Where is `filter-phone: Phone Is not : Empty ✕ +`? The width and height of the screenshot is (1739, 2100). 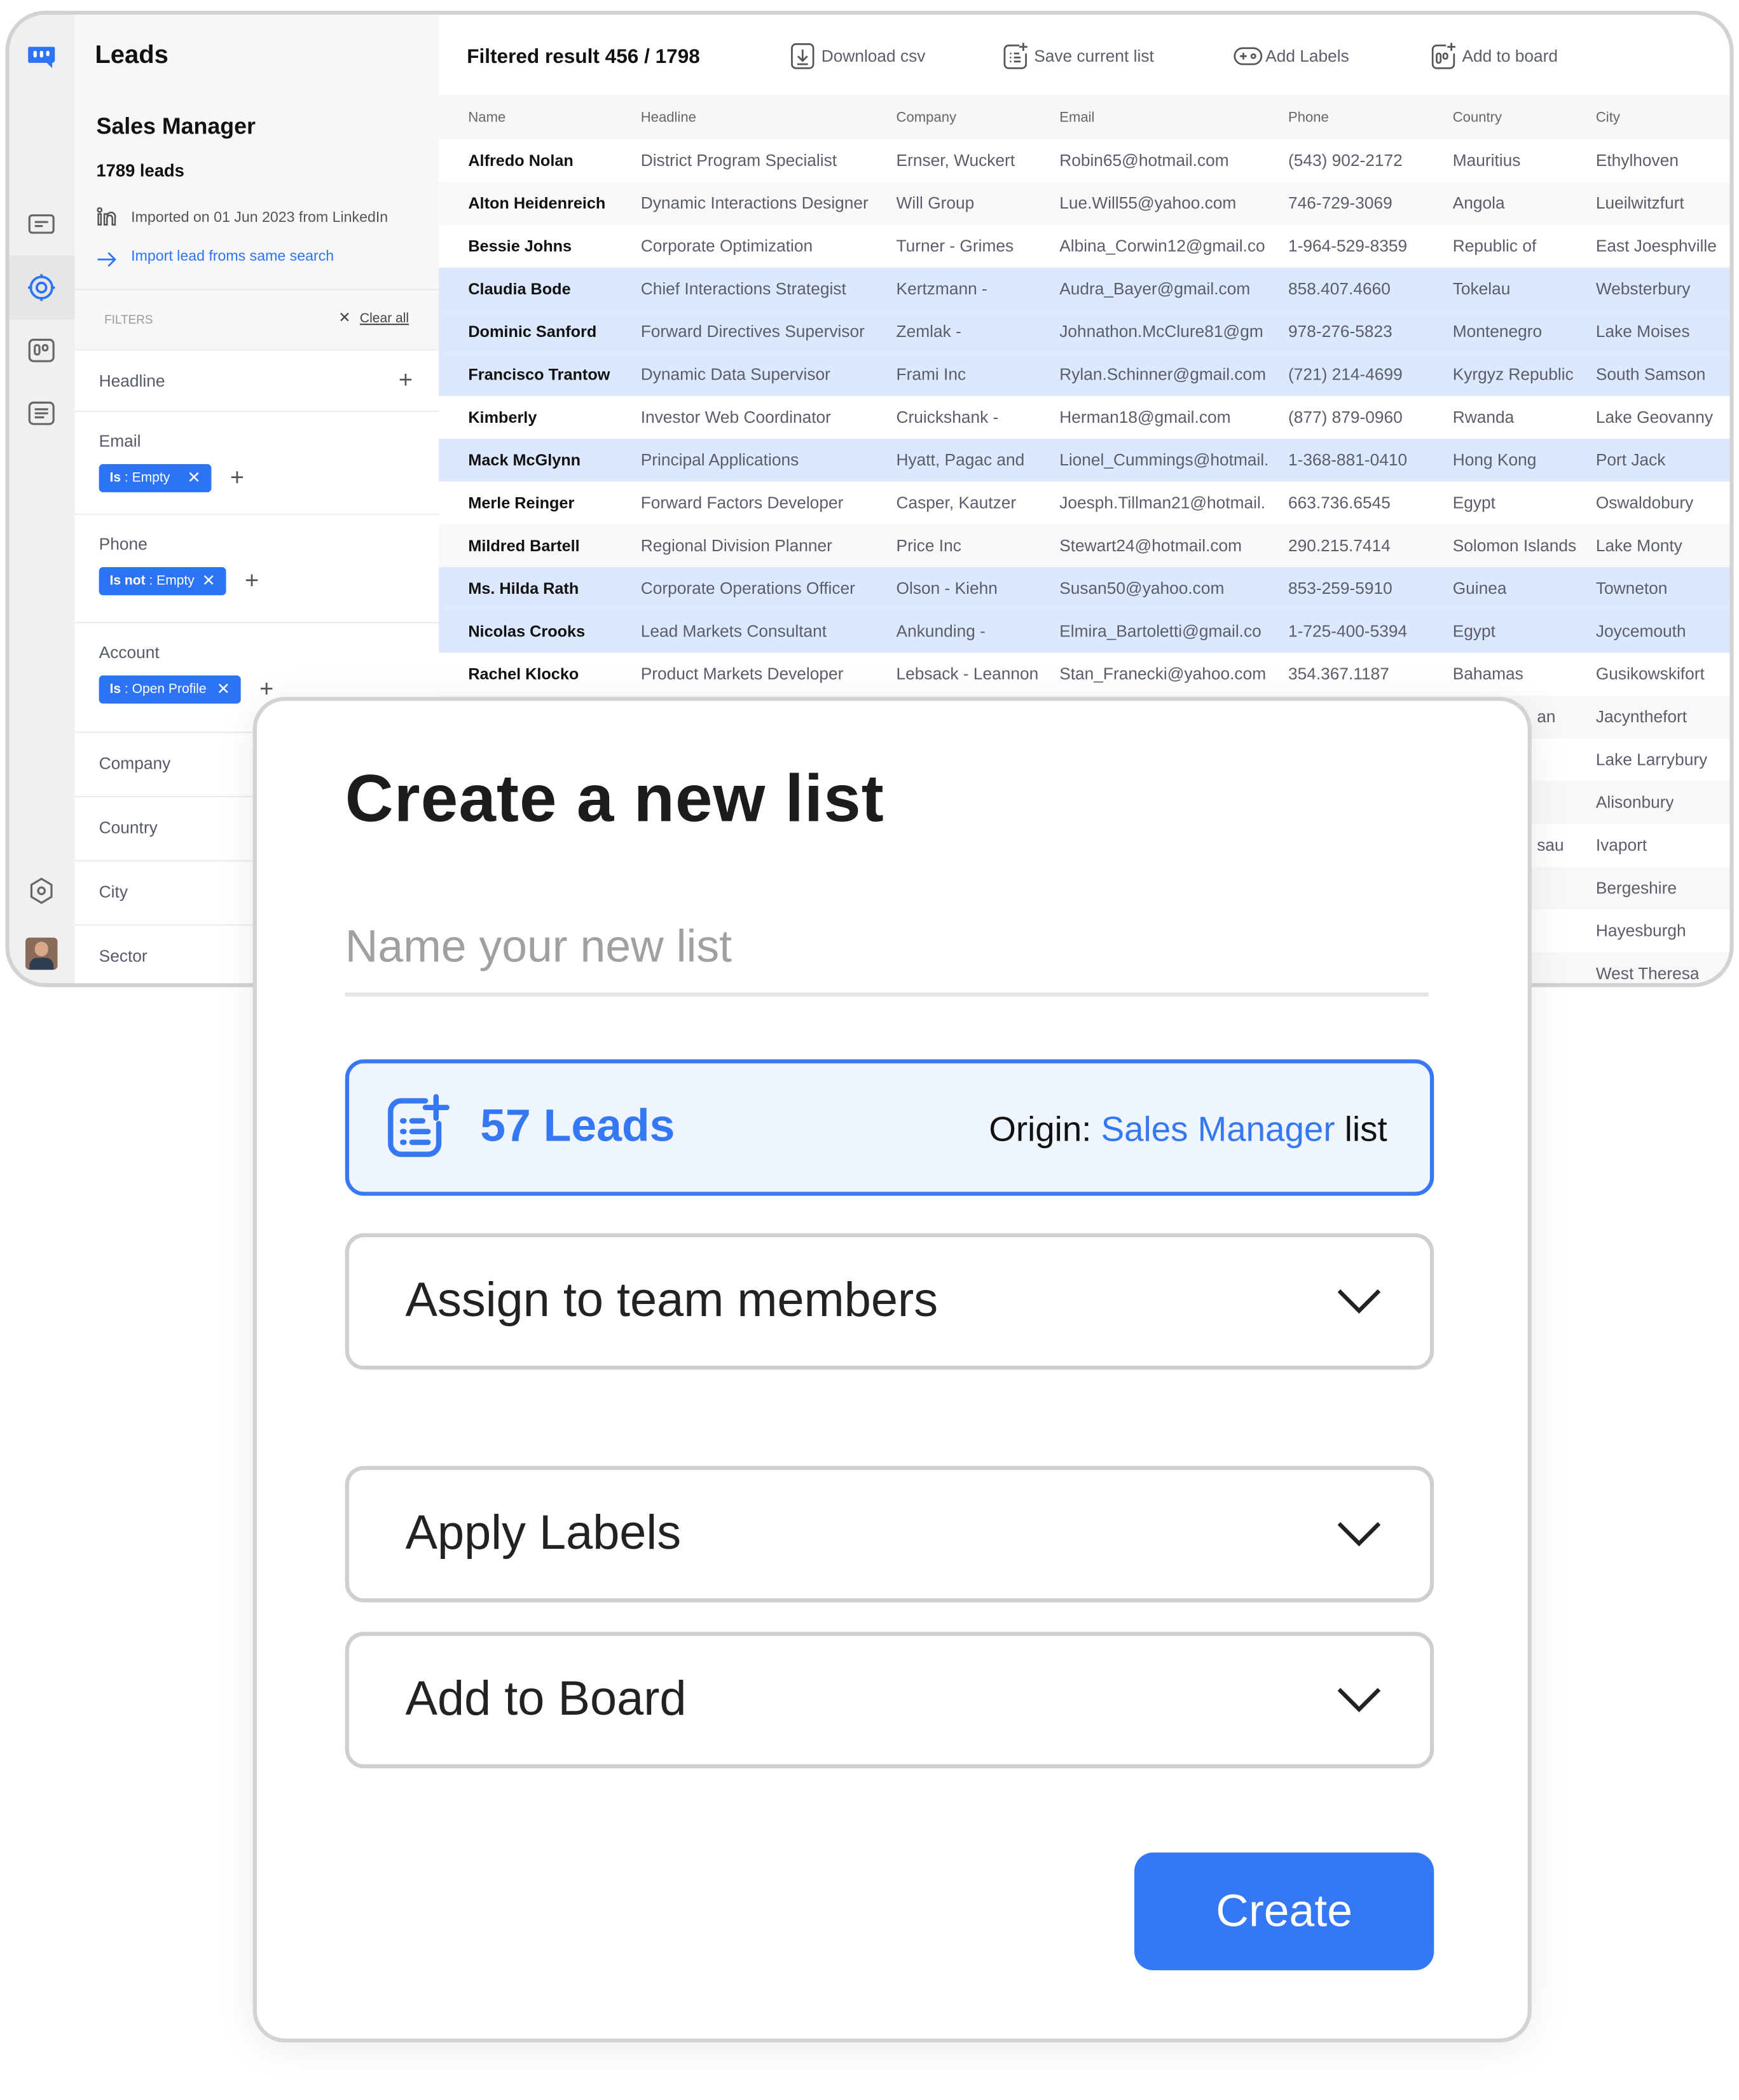 filter-phone: Phone Is not : Empty ✕ + is located at coordinates (256, 568).